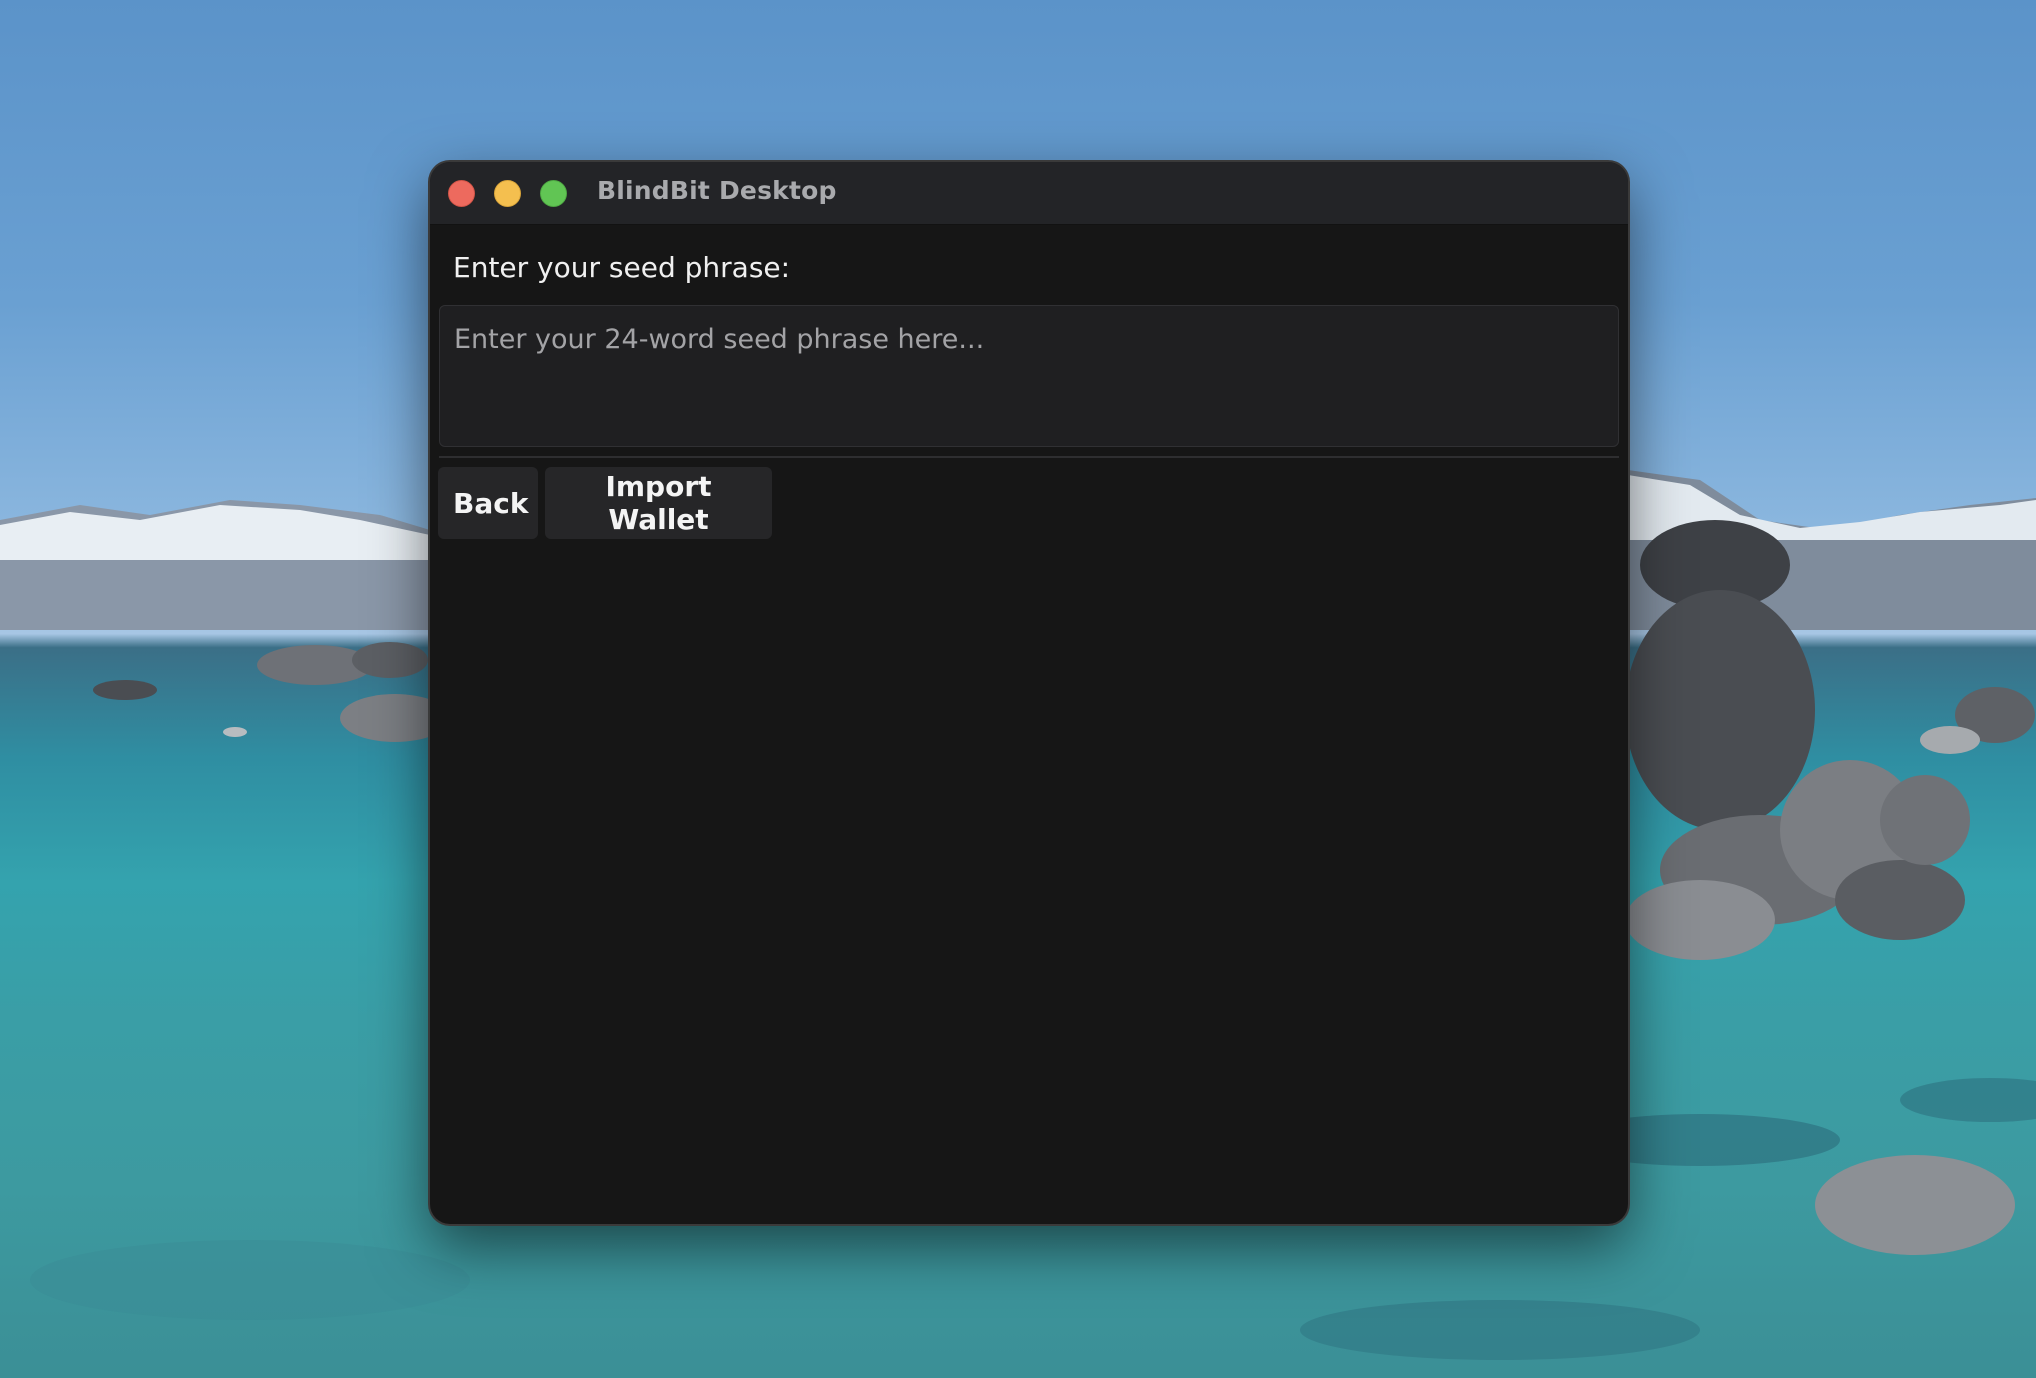 The height and width of the screenshot is (1378, 2036). I want to click on seed-phrase-input, so click(1029, 376).